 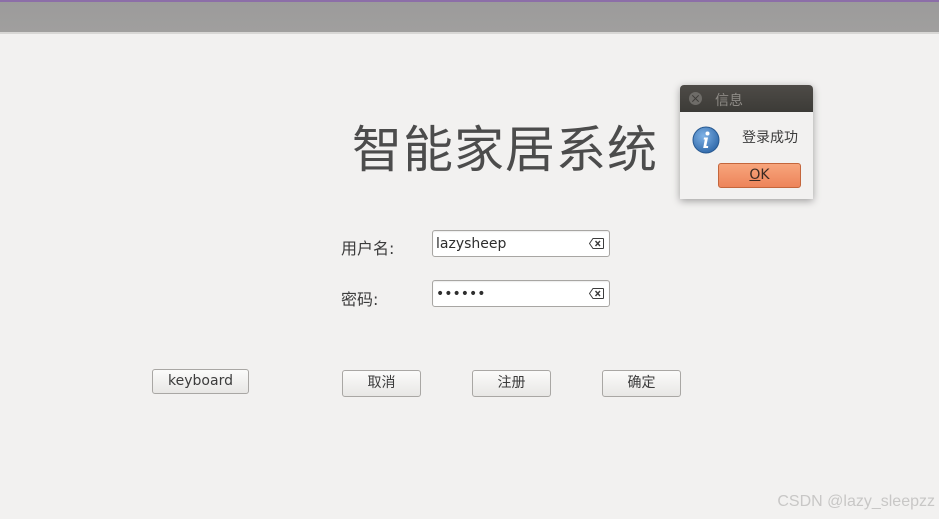 What do you see at coordinates (510, 293) in the screenshot?
I see `password-input` at bounding box center [510, 293].